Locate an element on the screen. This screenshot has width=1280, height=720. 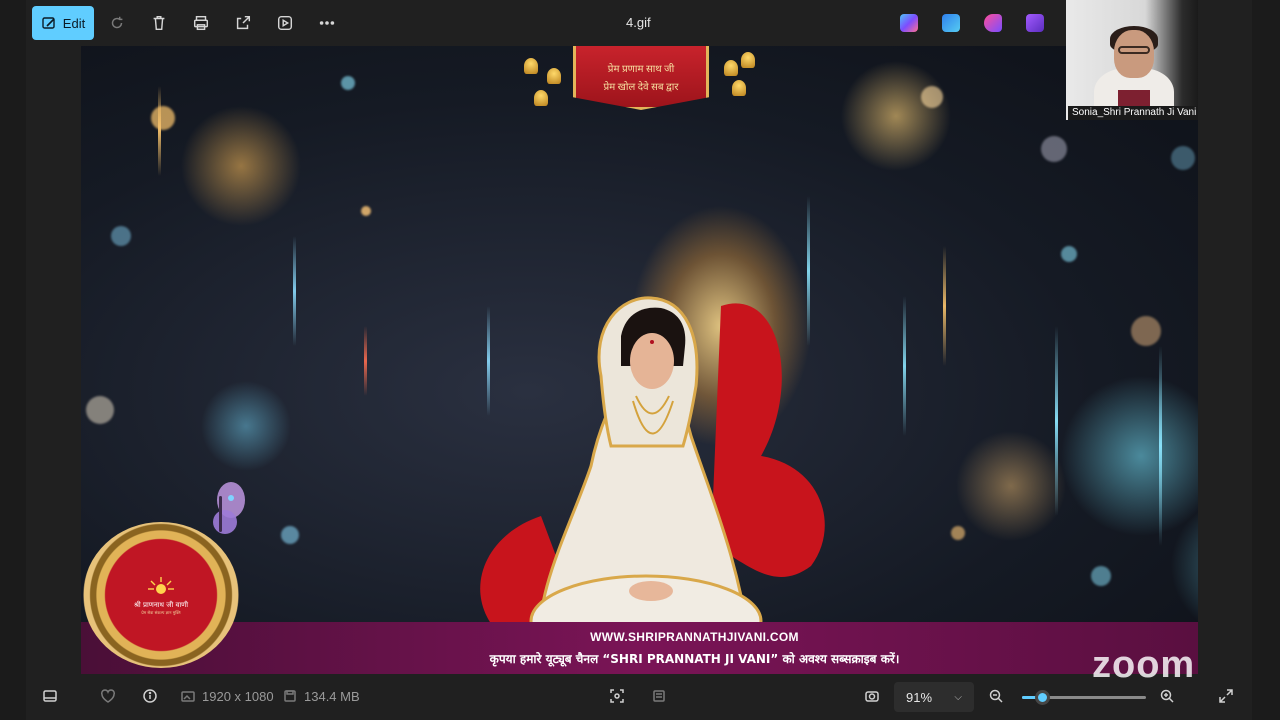
file-size: 134.4 MB is located at coordinates (321, 696).